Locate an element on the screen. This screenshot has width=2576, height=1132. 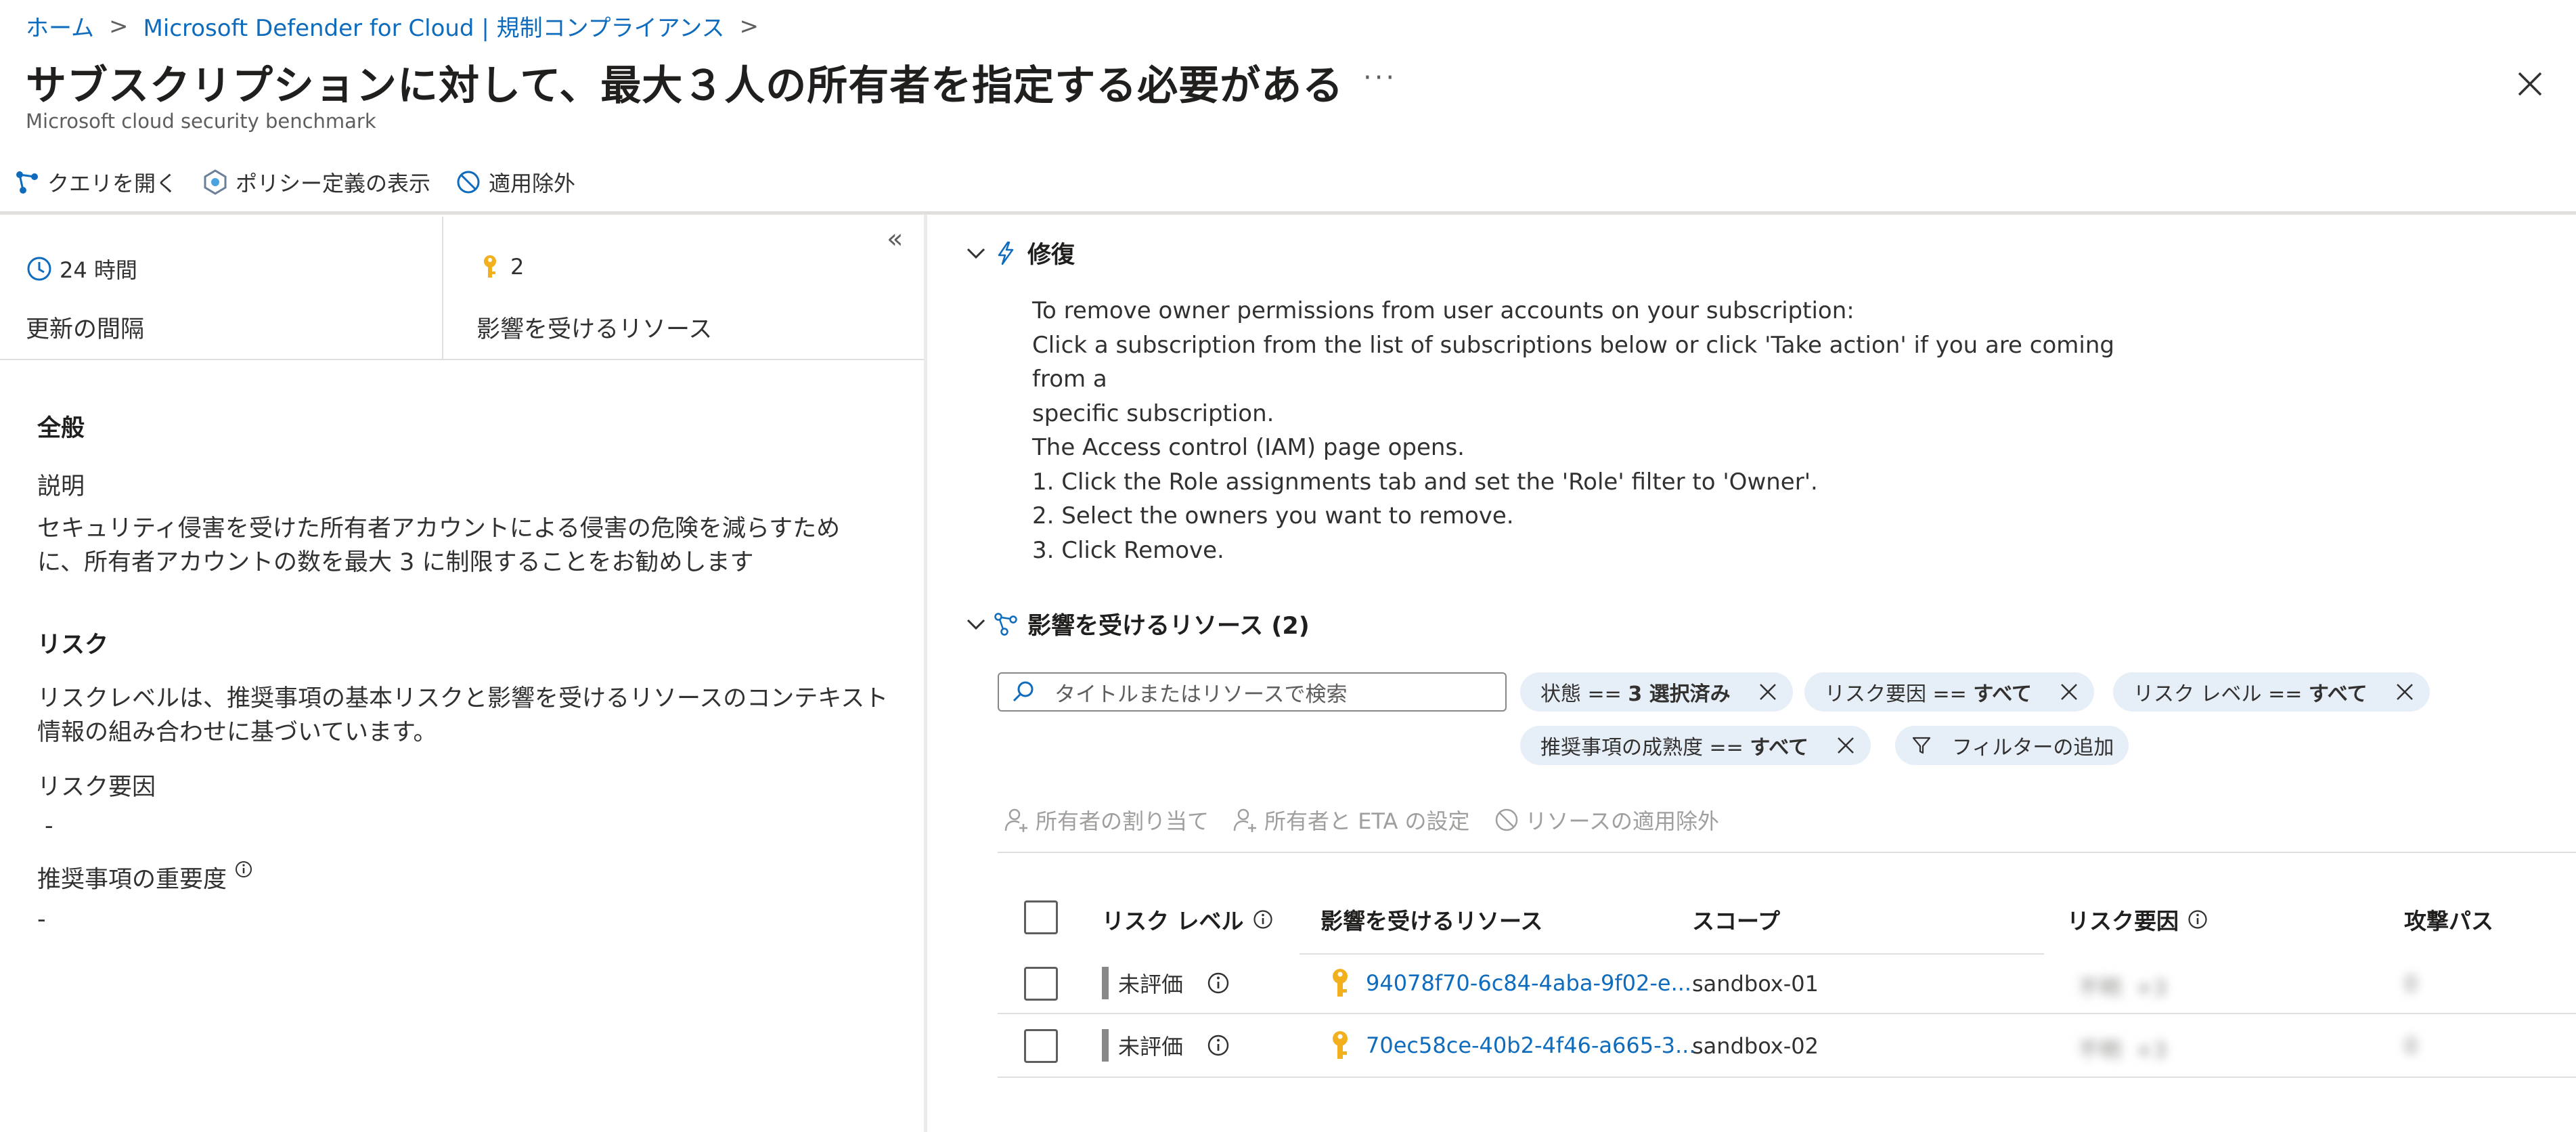
page-title: サブスクリプションに対して、最大３人の所有者を指定する必要がある is located at coordinates (685, 86).